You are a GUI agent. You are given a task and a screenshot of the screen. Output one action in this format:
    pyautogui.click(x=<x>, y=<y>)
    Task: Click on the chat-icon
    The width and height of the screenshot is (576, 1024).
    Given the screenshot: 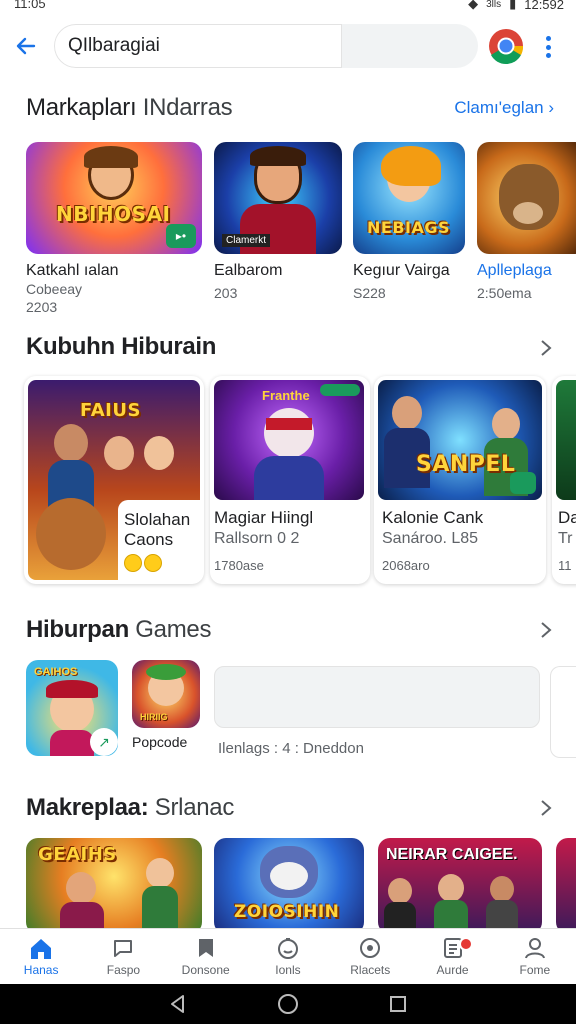 What is the action you would take?
    pyautogui.click(x=123, y=948)
    